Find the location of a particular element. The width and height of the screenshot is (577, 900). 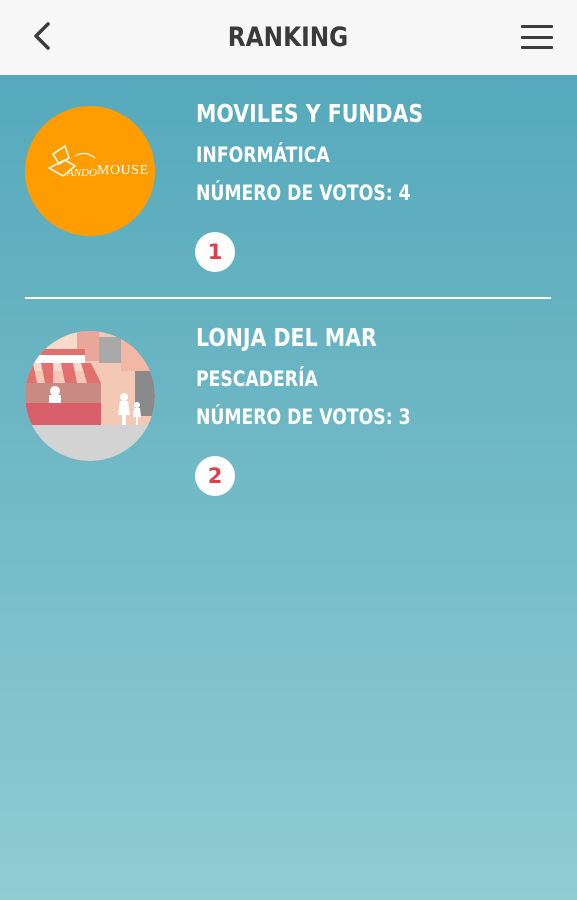

market-stall-icon is located at coordinates (90, 396).